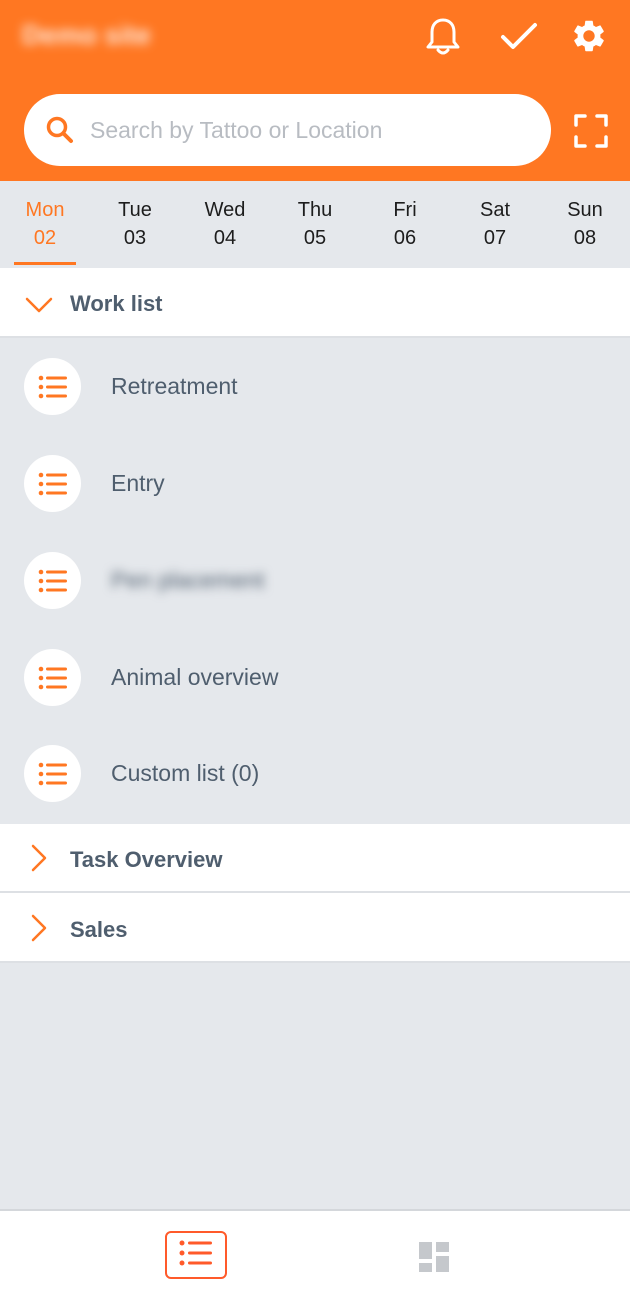 The image size is (630, 1289). What do you see at coordinates (585, 224) in the screenshot?
I see `day-tab-sun: Sun 08` at bounding box center [585, 224].